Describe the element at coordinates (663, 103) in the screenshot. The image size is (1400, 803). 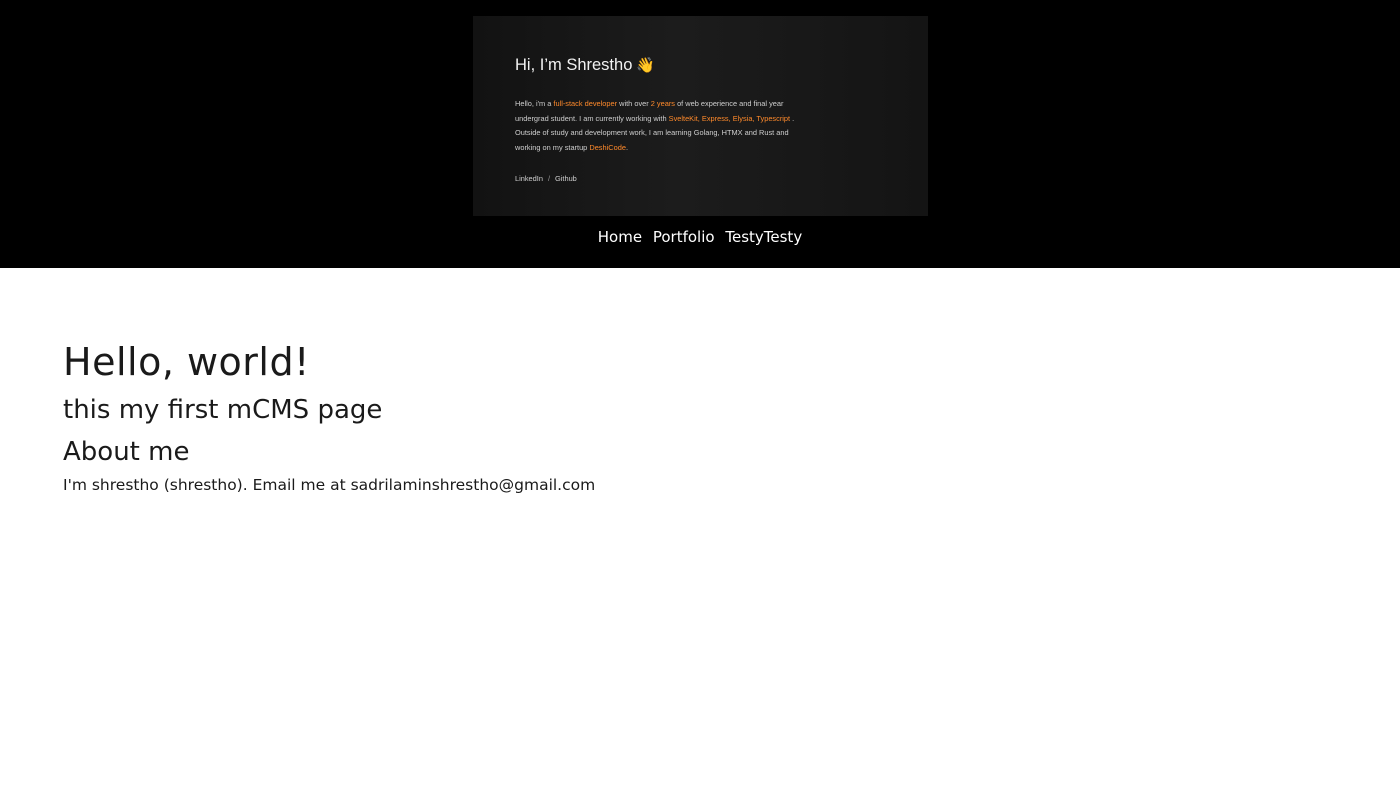
I see `banner-highlight-text: 2 years` at that location.